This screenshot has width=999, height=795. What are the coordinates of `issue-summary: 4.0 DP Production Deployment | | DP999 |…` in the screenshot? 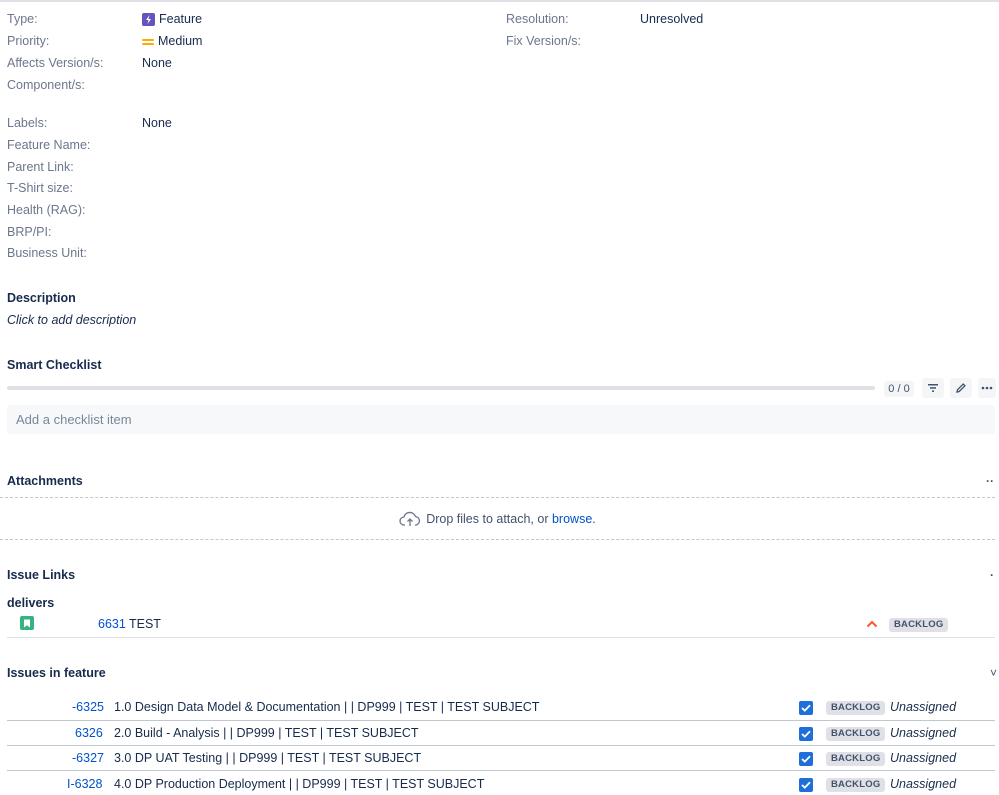 It's located at (299, 784).